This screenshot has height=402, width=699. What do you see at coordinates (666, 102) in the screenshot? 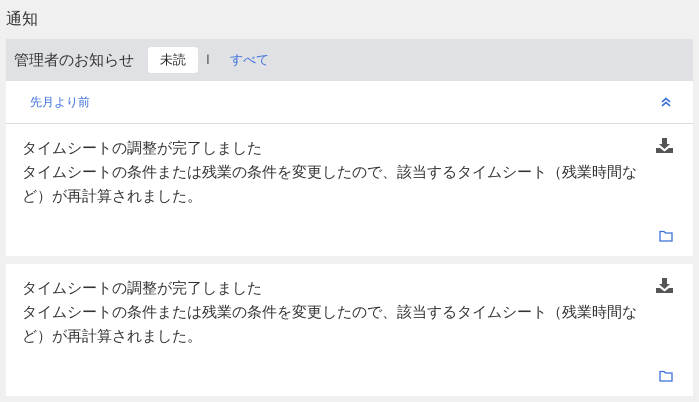
I see `collapse-icon` at bounding box center [666, 102].